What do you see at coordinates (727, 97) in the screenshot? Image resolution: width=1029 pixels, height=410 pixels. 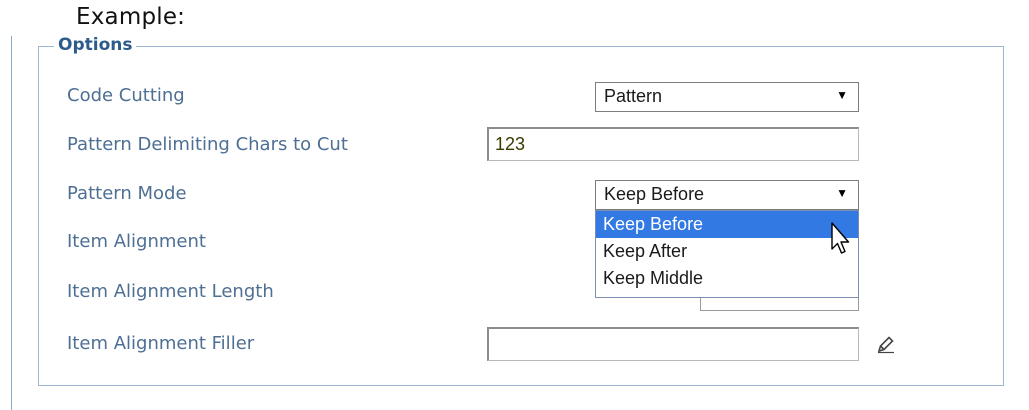 I see `code-cutting-select: Pattern ▼` at bounding box center [727, 97].